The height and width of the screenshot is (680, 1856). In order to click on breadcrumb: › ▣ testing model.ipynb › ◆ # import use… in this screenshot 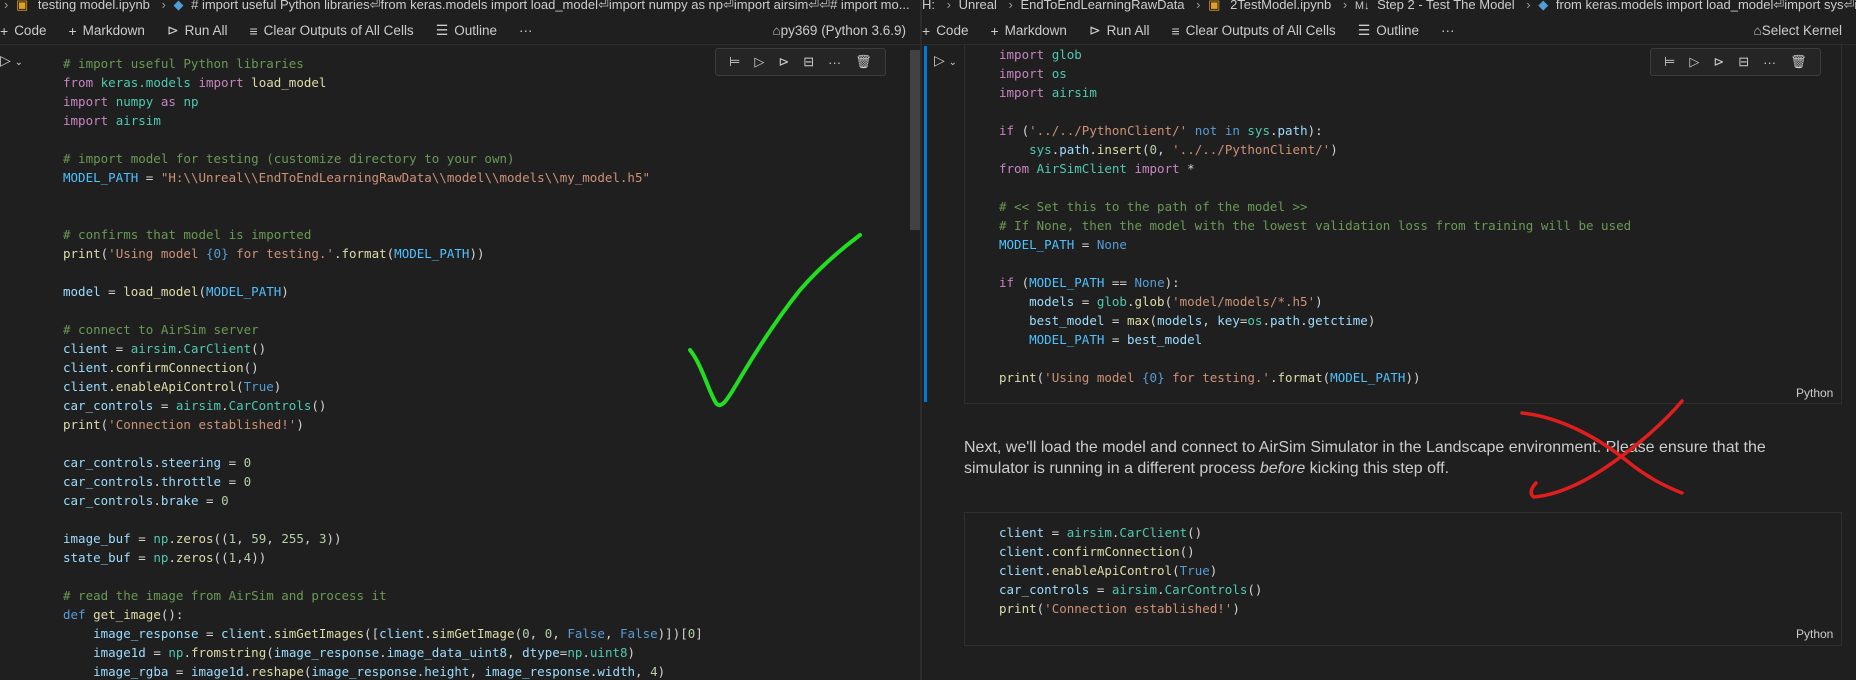, I will do `click(460, 7)`.